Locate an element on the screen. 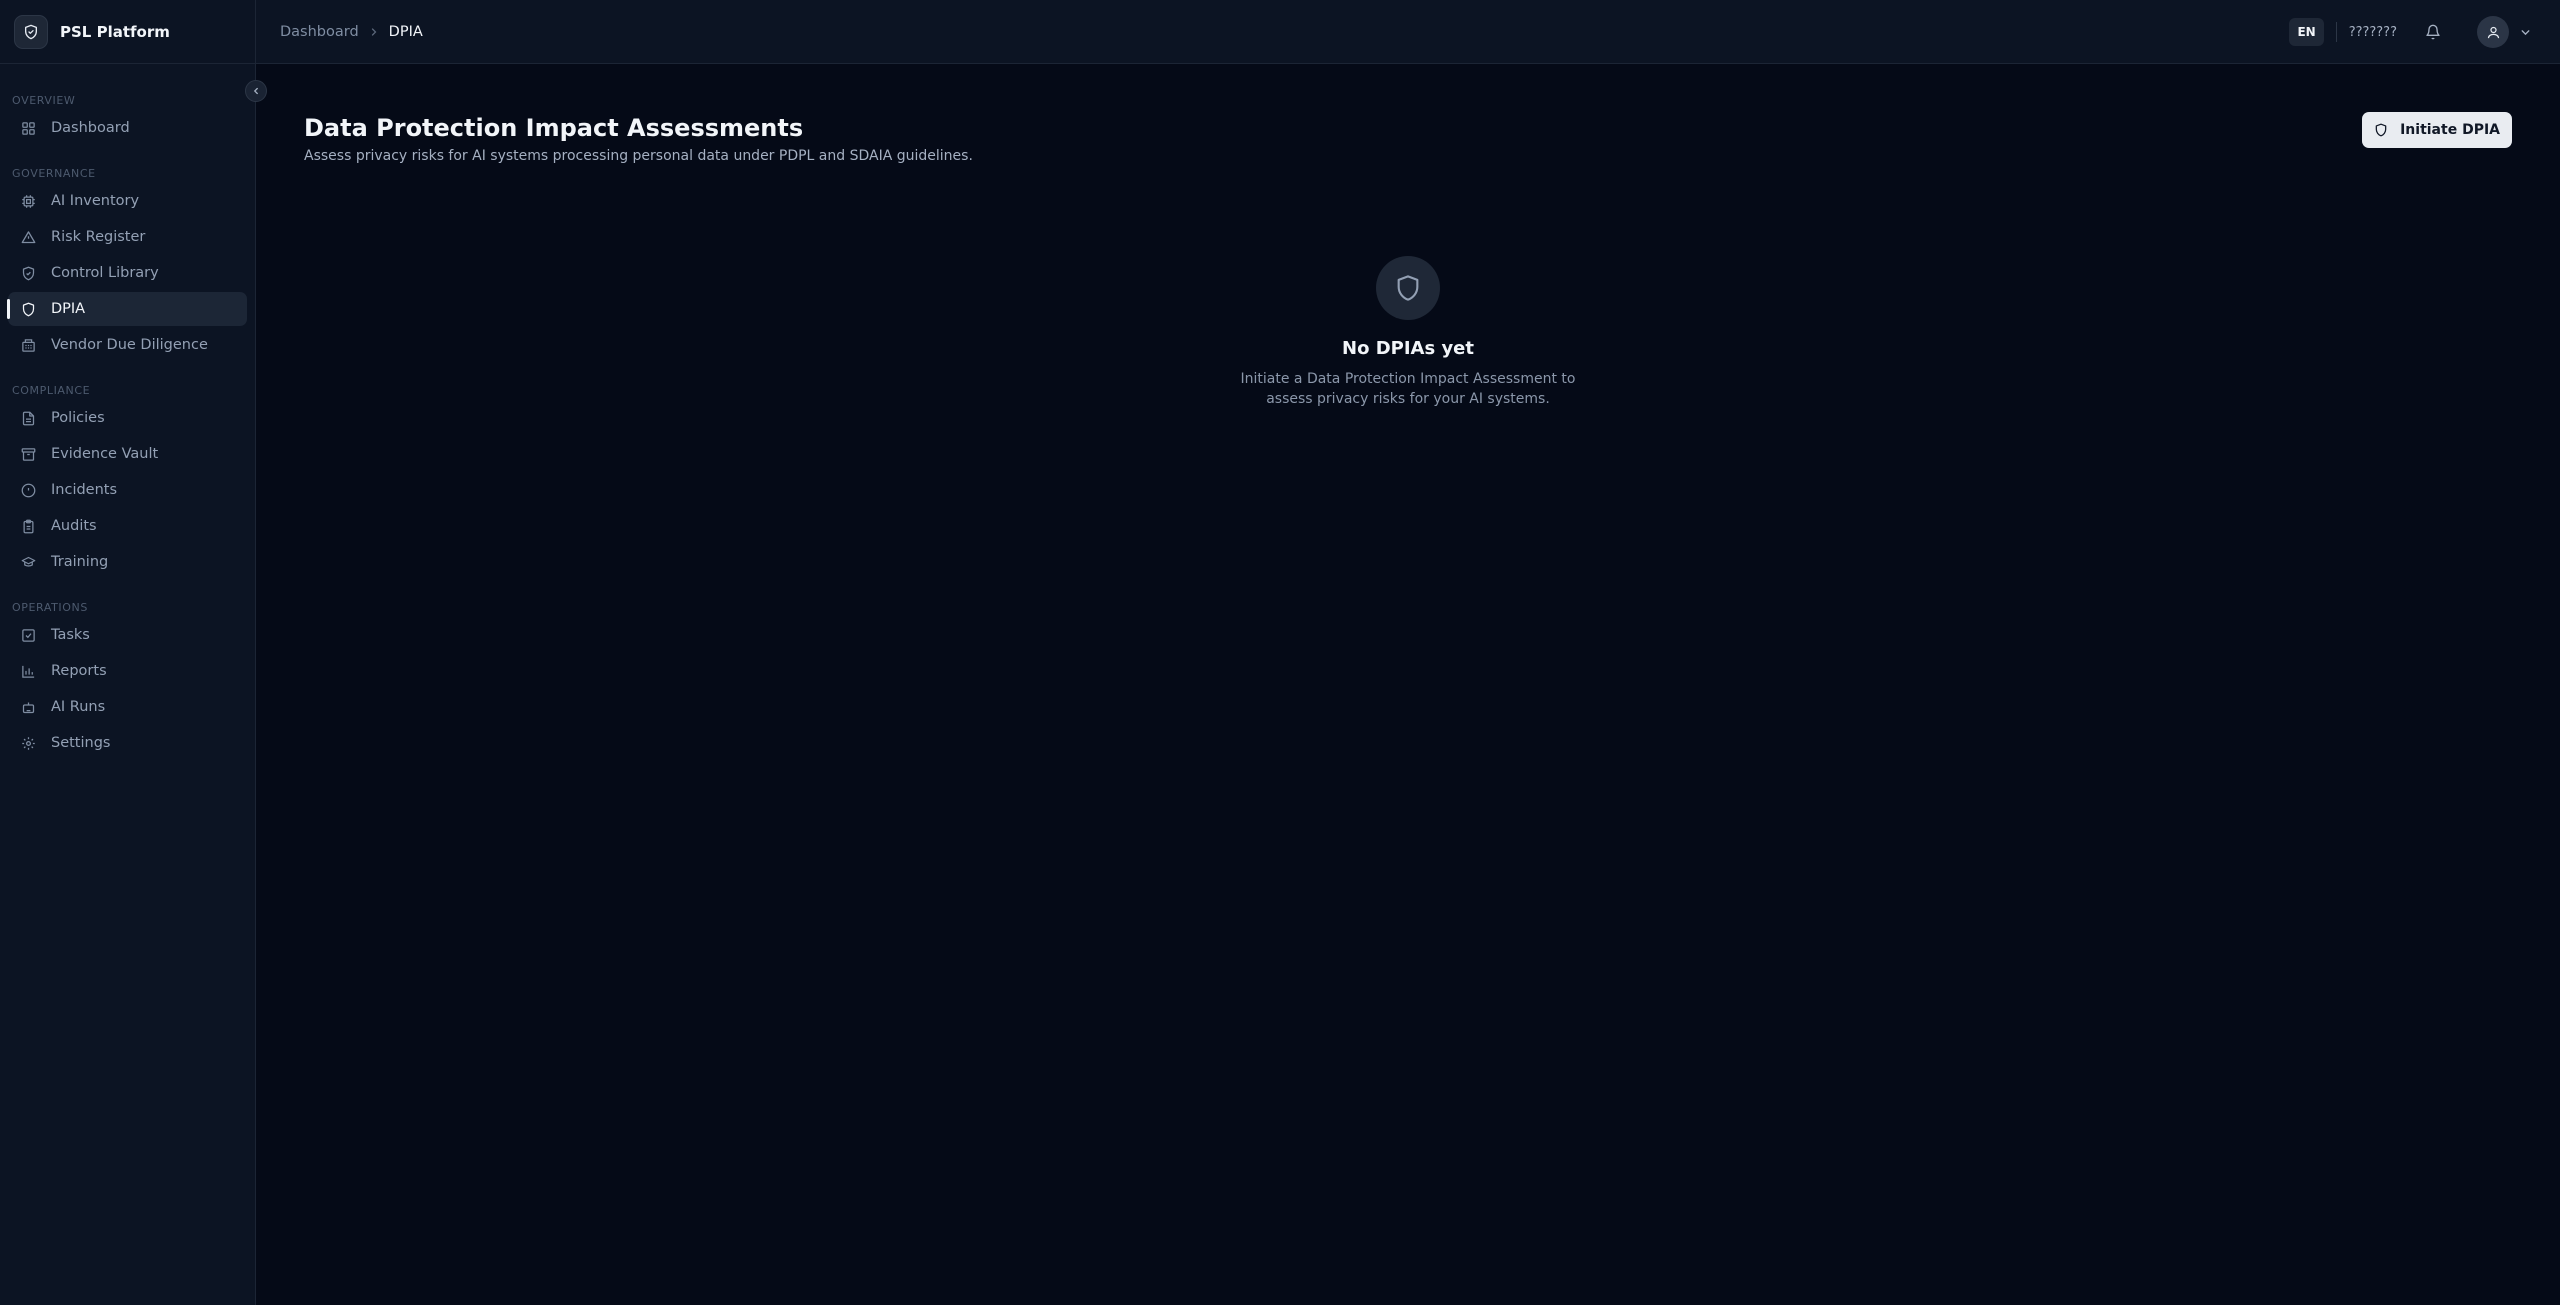 Image resolution: width=2560 pixels, height=1305 pixels. sidebar-item-label: Tasks is located at coordinates (70, 635).